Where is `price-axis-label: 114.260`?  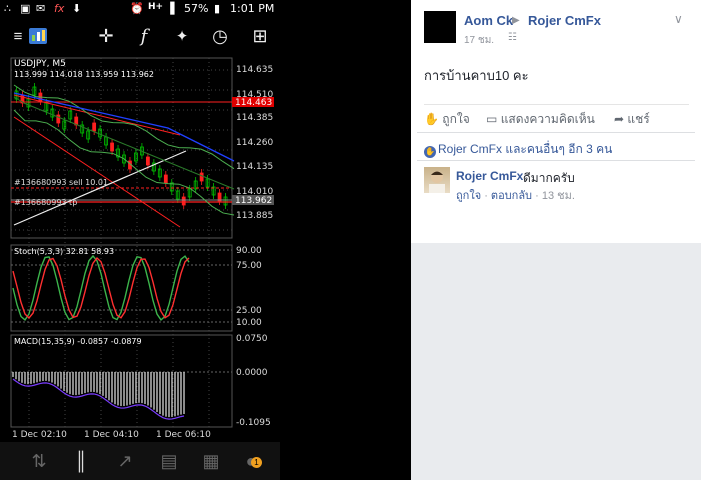 price-axis-label: 114.260 is located at coordinates (254, 143).